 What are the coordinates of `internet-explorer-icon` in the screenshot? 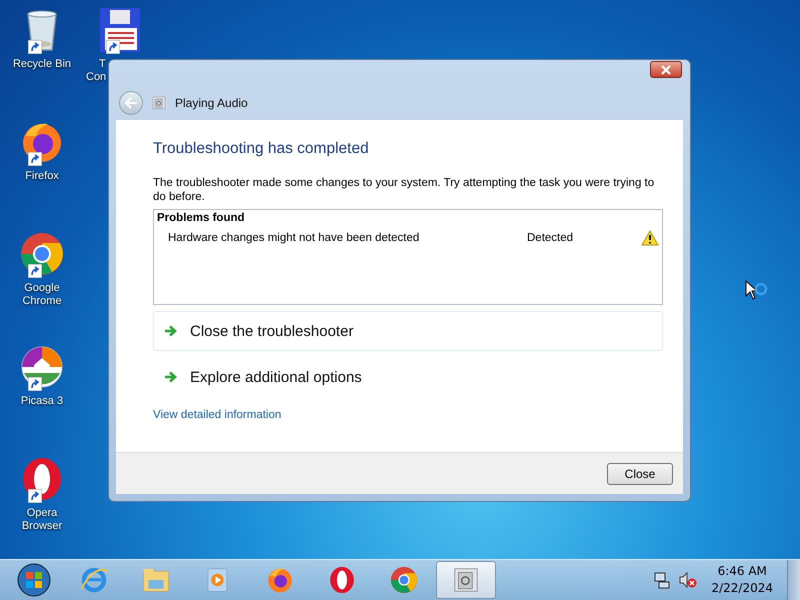 It's located at (94, 580).